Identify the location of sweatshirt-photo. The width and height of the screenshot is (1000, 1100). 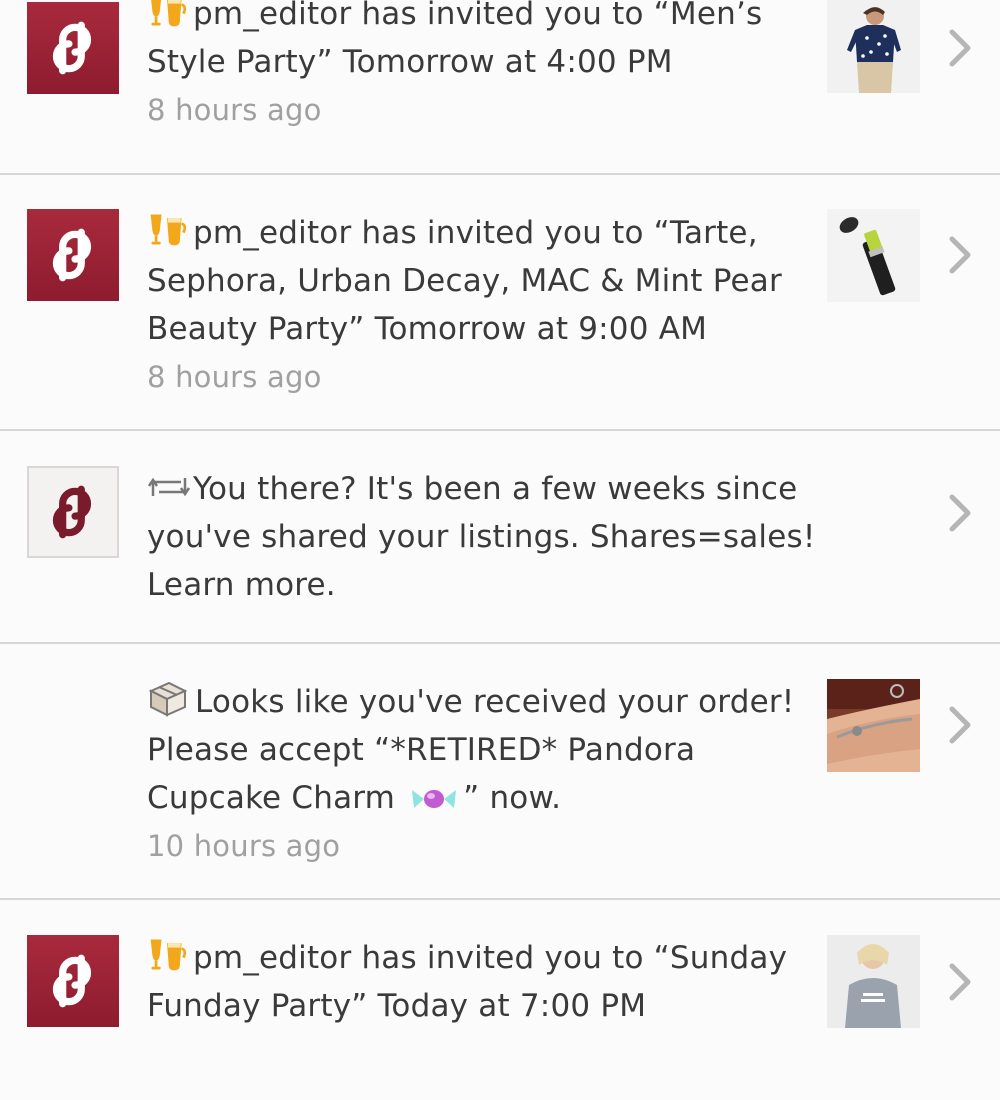
(873, 981).